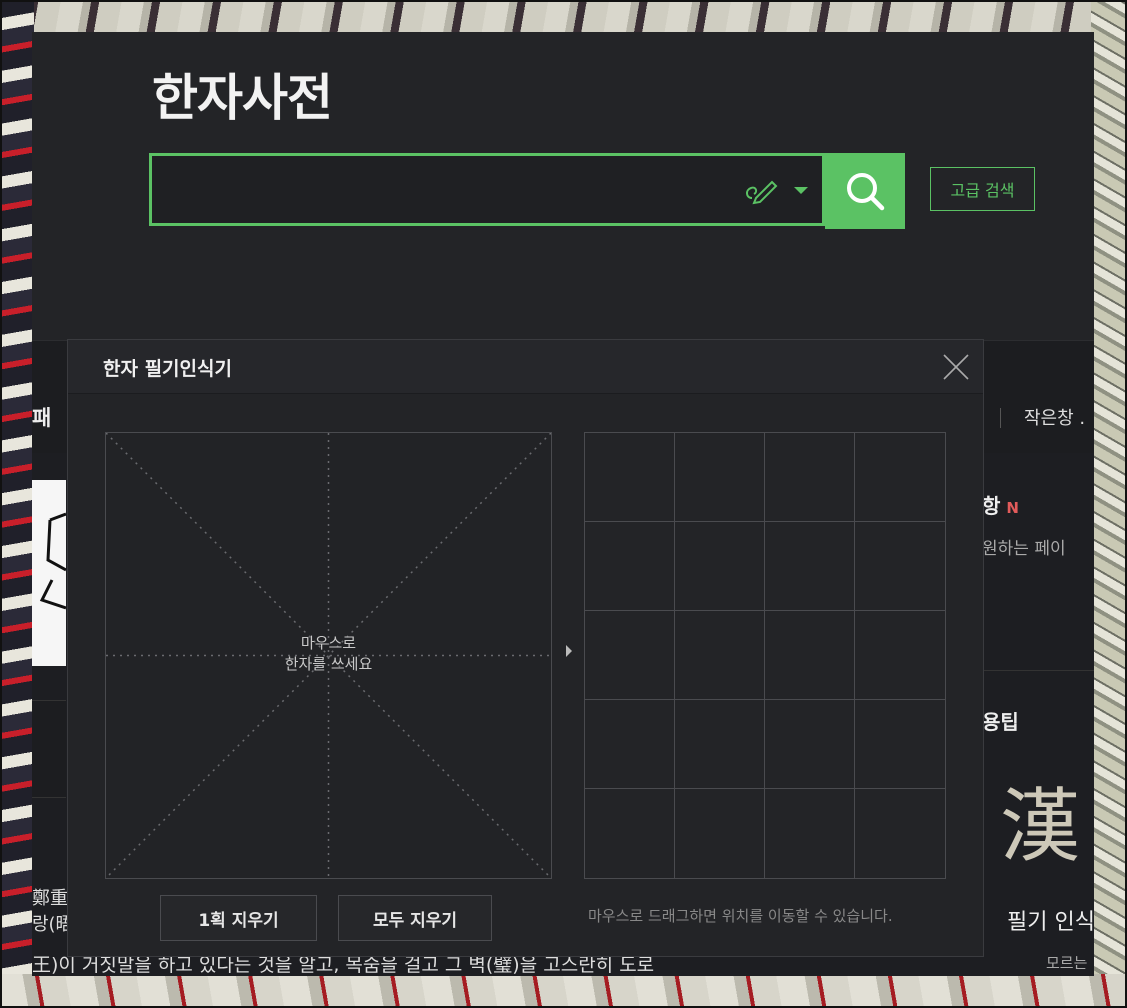  What do you see at coordinates (762, 190) in the screenshot?
I see `handwriting-pen-icon` at bounding box center [762, 190].